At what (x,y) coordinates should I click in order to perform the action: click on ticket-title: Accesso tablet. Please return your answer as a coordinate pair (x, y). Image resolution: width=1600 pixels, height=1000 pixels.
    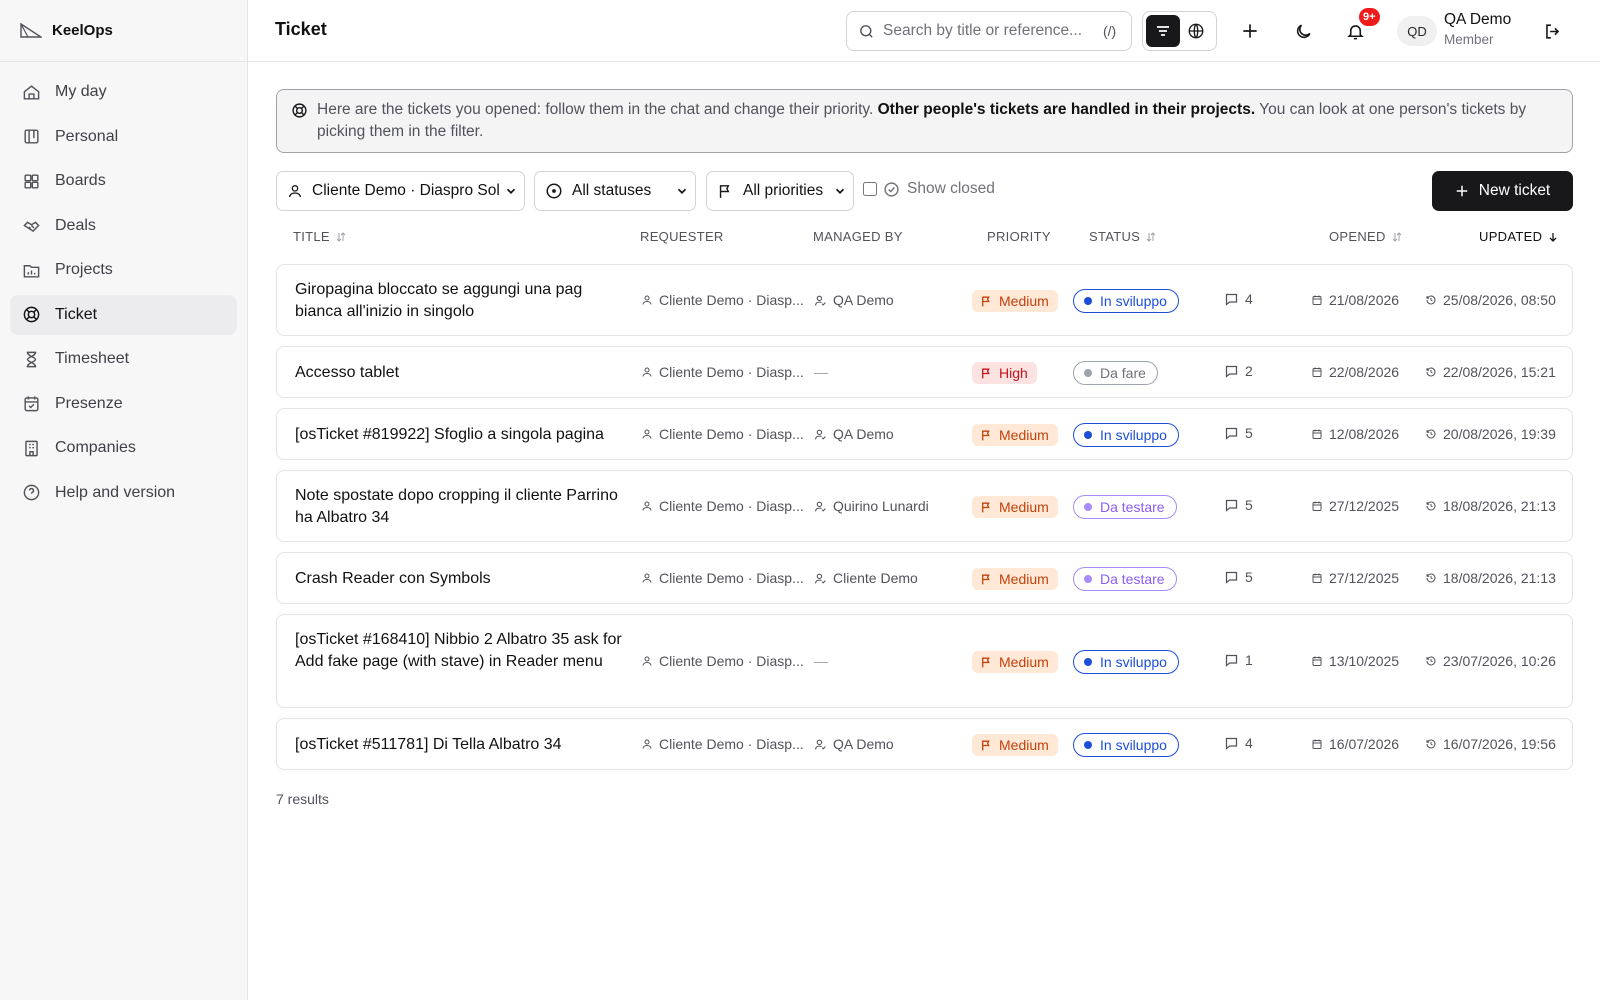
    Looking at the image, I should click on (460, 373).